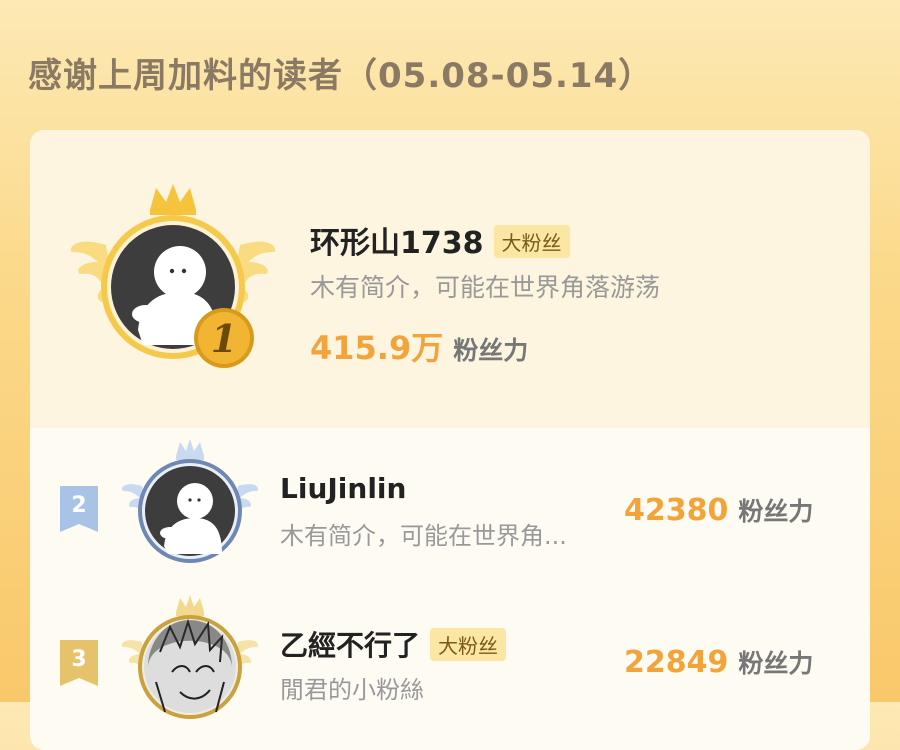 This screenshot has height=750, width=900. What do you see at coordinates (485, 287) in the screenshot?
I see `top-fan-bio: 木有简介，可能在世界角落游荡` at bounding box center [485, 287].